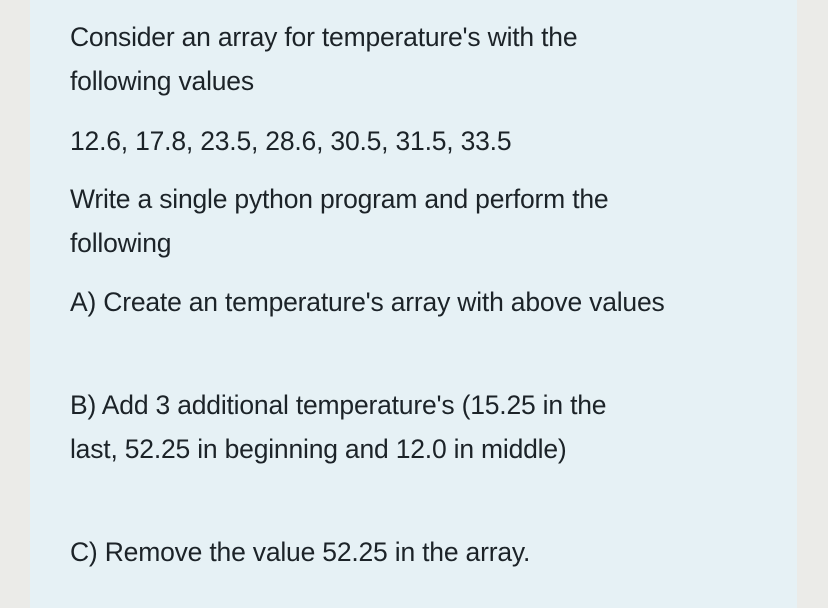 Image resolution: width=828 pixels, height=608 pixels. Describe the element at coordinates (300, 552) in the screenshot. I see `part-c: C) Remove the value 52.25 in the array.` at that location.